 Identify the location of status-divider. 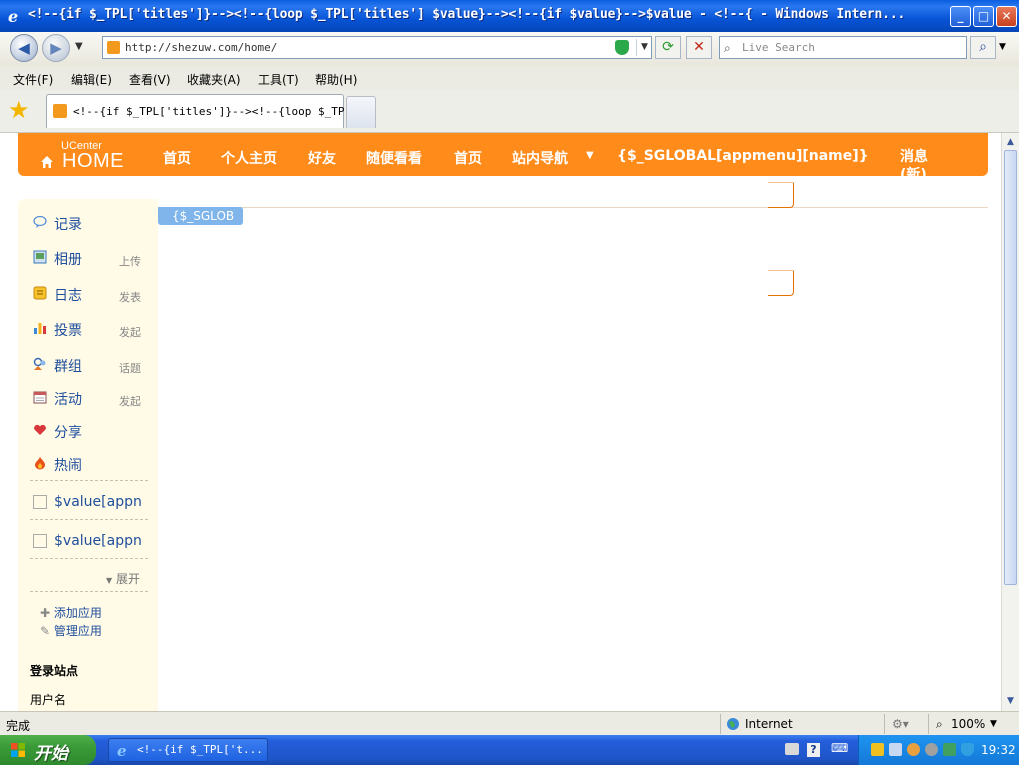
(928, 724).